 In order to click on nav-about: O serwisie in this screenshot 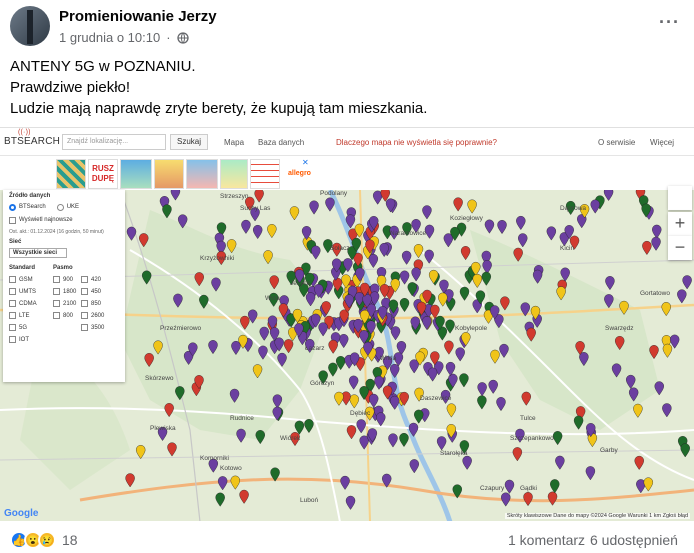, I will do `click(616, 142)`.